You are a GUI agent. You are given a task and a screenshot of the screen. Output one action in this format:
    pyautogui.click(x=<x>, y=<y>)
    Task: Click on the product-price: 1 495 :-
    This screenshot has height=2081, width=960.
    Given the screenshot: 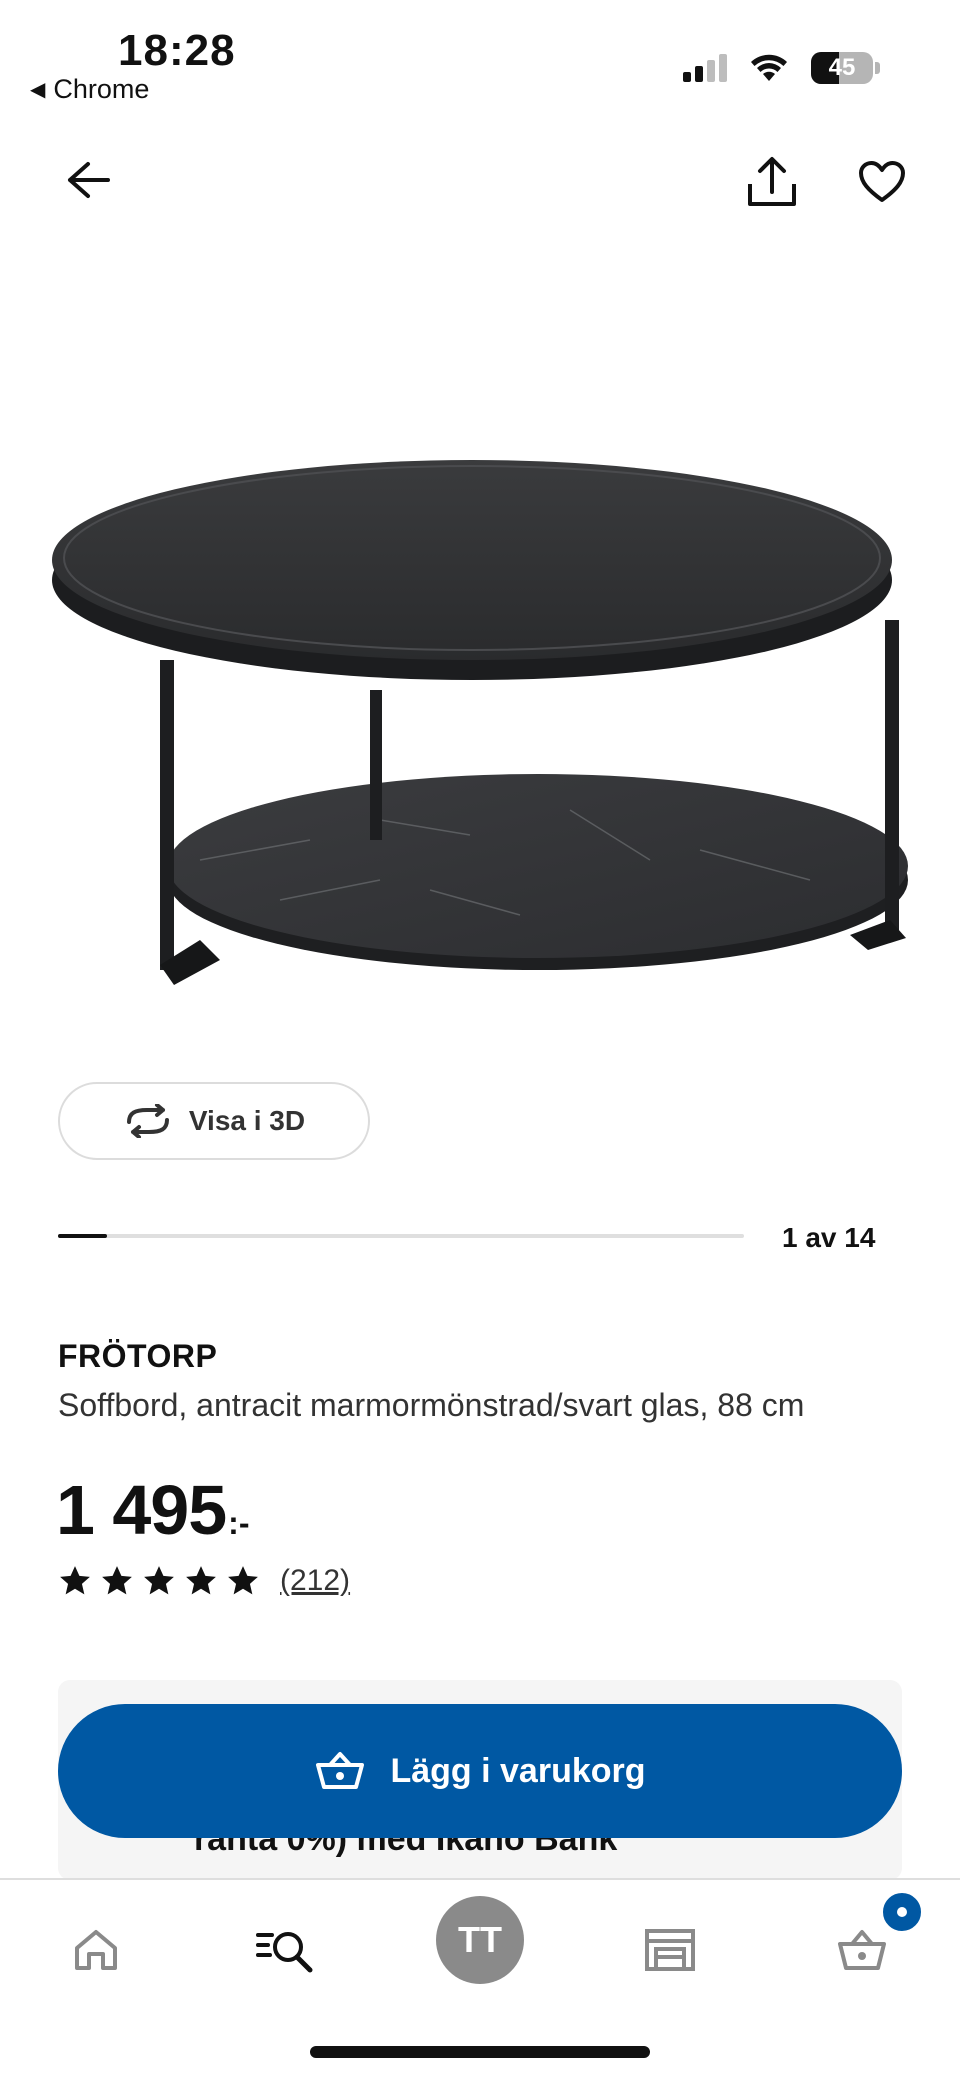 What is the action you would take?
    pyautogui.click(x=152, y=1510)
    